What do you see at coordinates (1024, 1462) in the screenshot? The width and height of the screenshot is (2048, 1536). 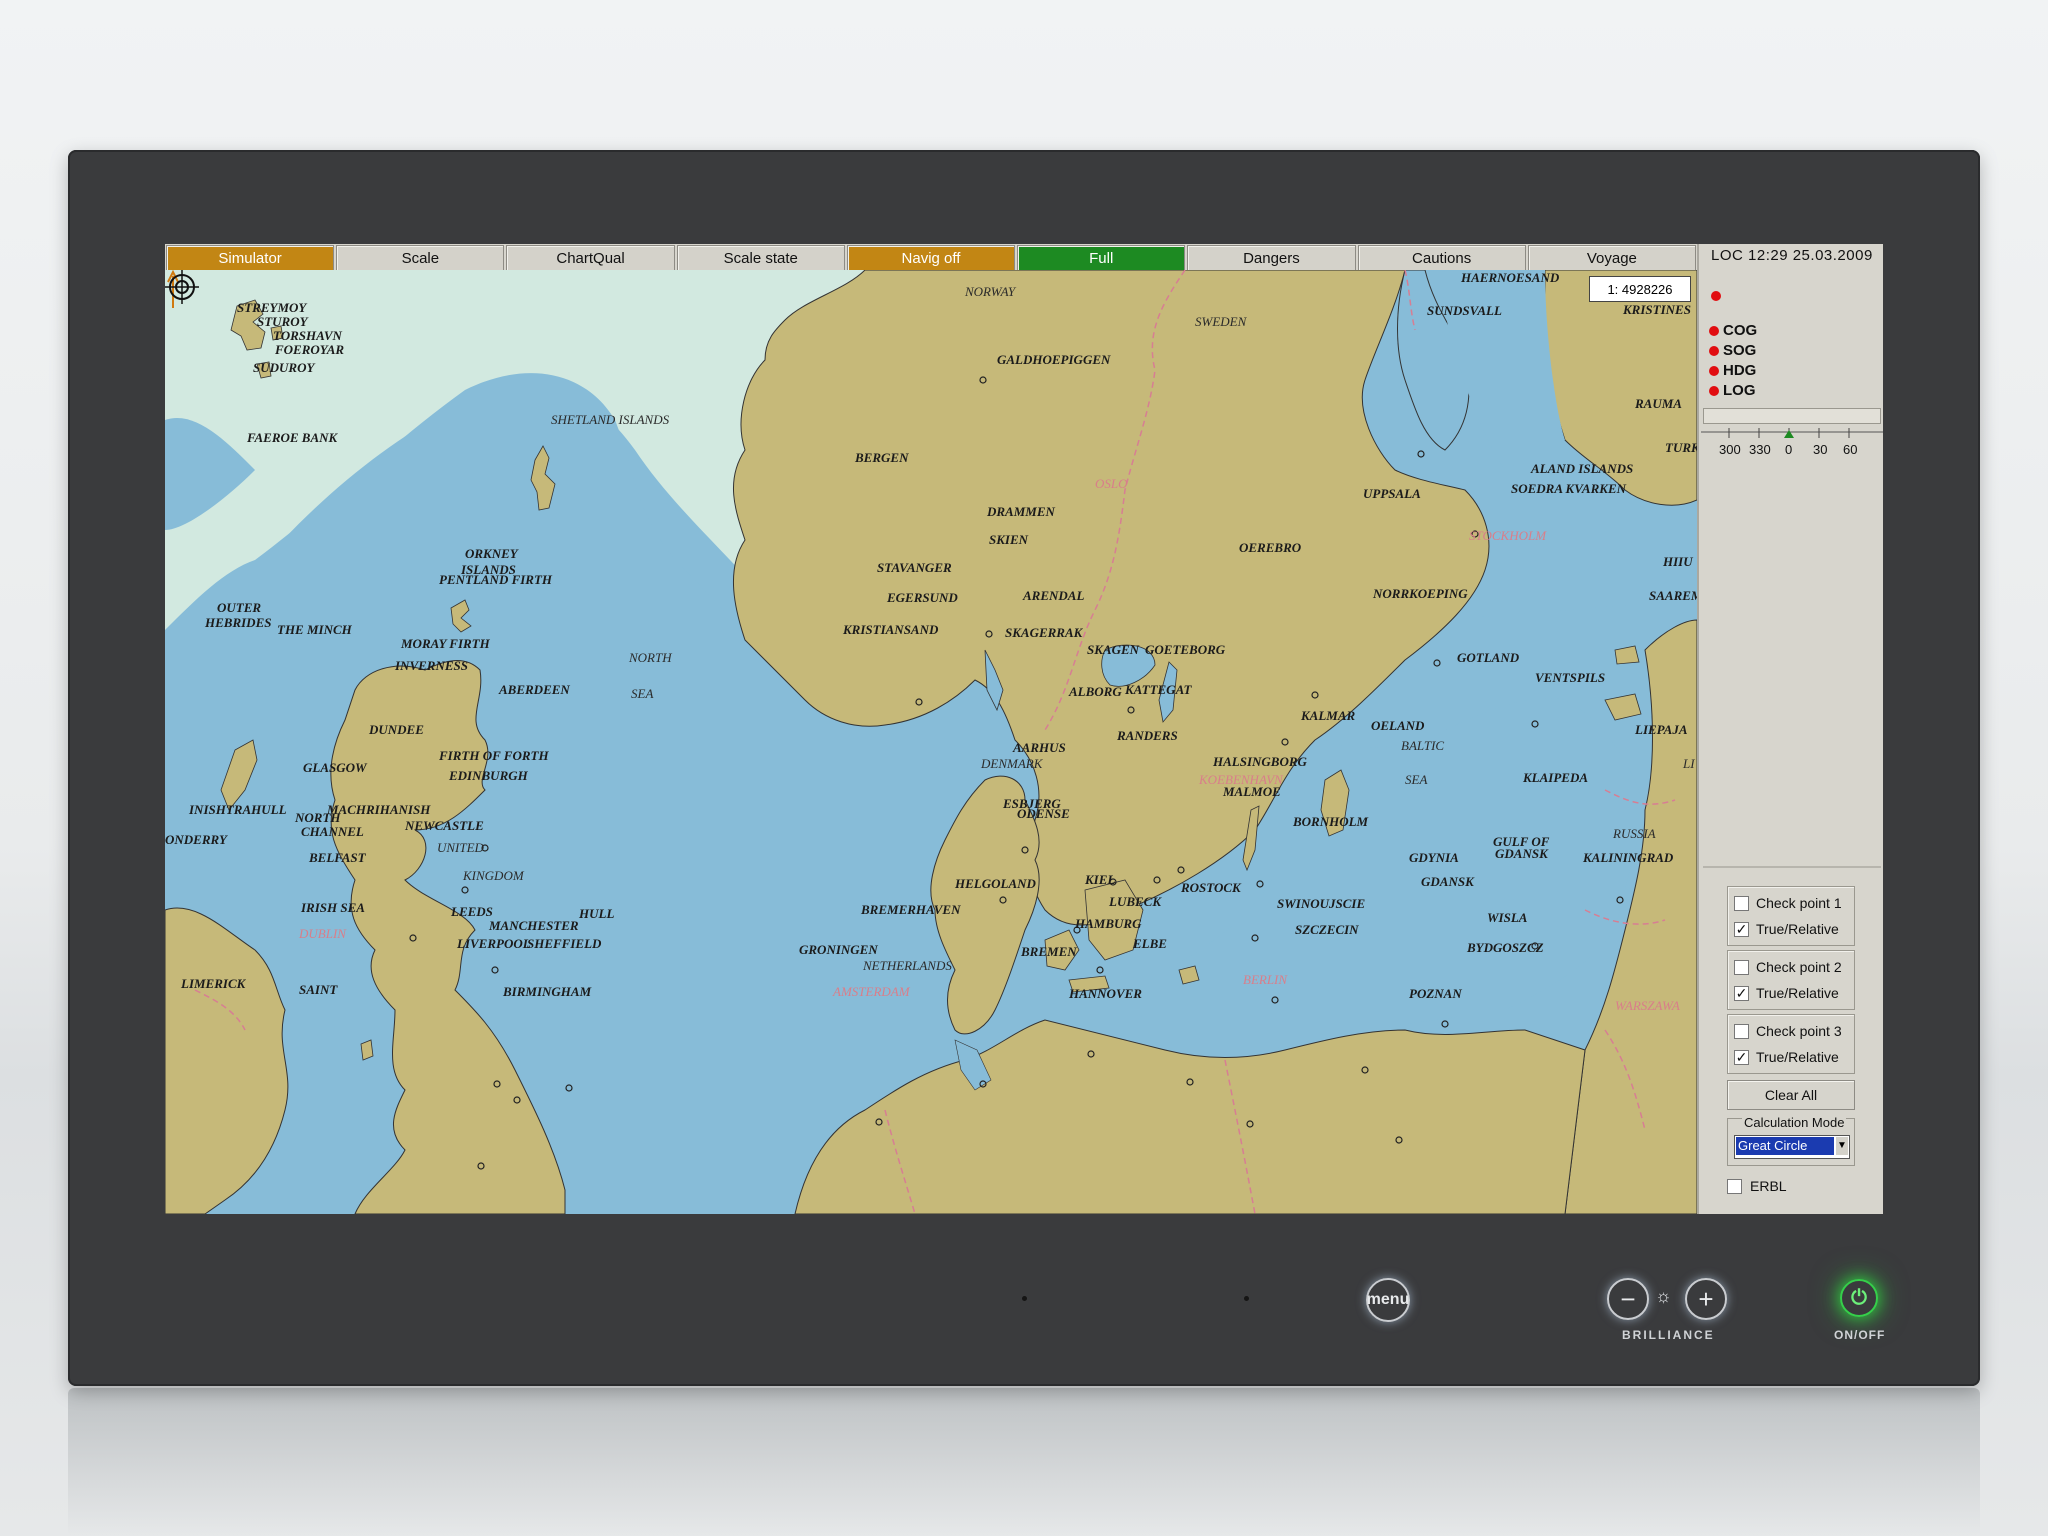 I see `monitor-reflection` at bounding box center [1024, 1462].